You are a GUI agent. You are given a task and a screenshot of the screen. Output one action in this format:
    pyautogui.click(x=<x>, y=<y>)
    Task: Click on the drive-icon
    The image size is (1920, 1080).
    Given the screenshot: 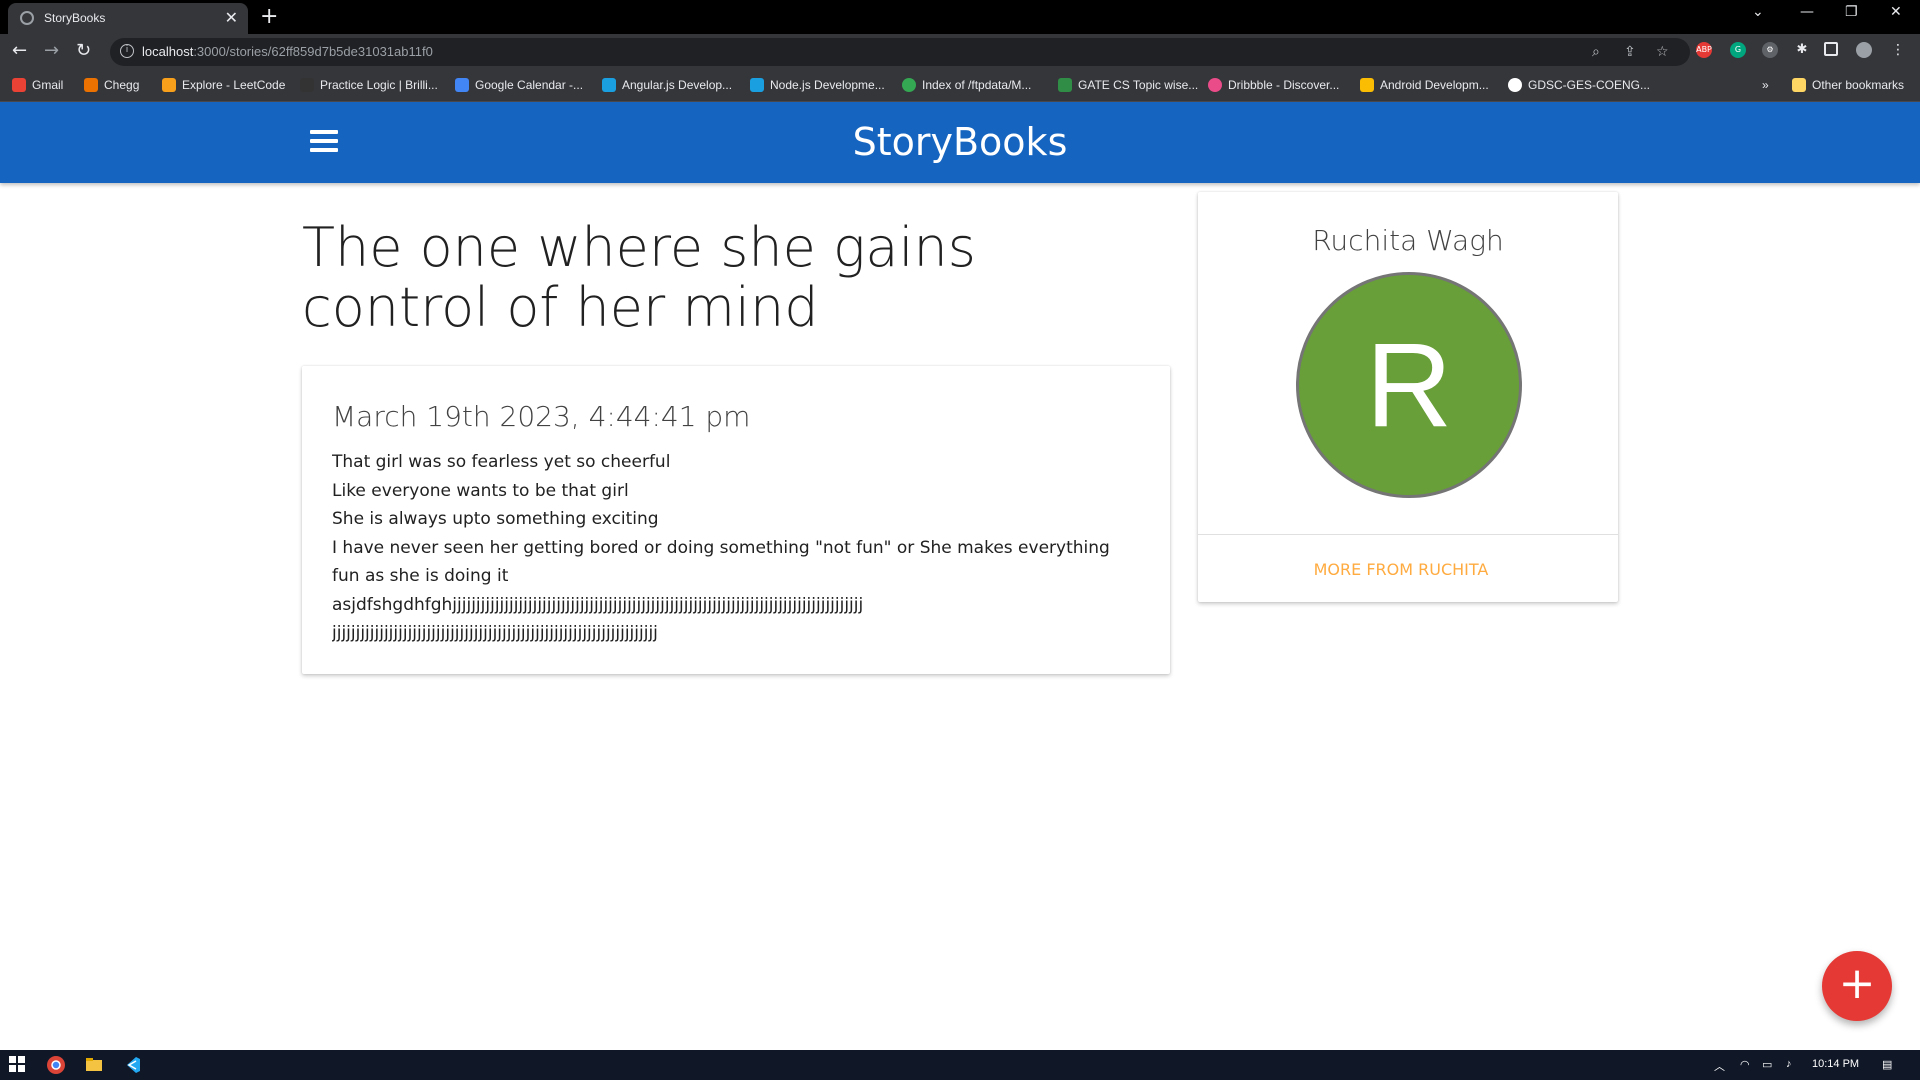 What is the action you would take?
    pyautogui.click(x=1367, y=85)
    